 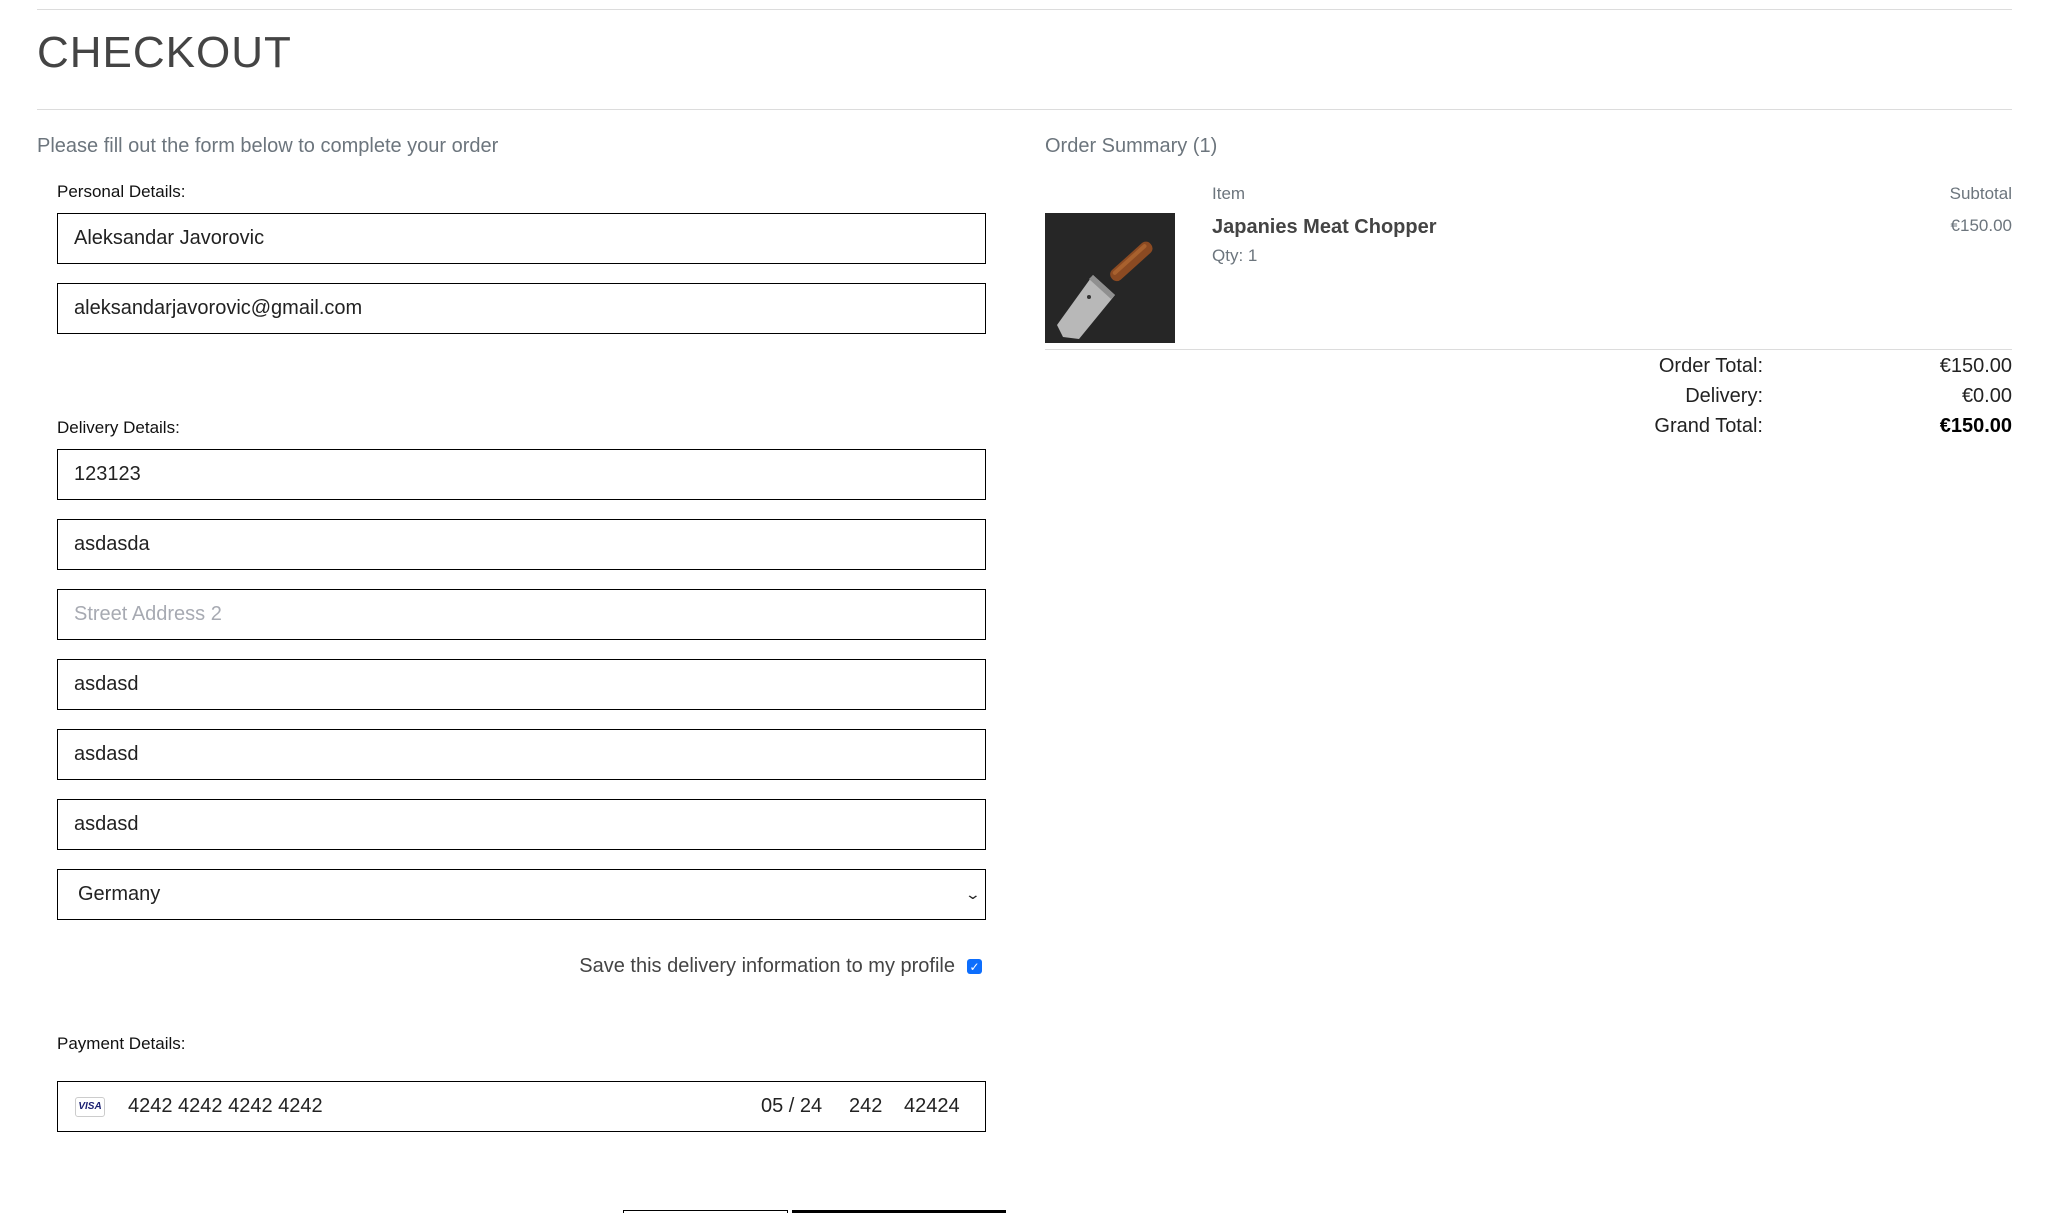 I want to click on personal-details-label: Personal Details:, so click(x=121, y=191).